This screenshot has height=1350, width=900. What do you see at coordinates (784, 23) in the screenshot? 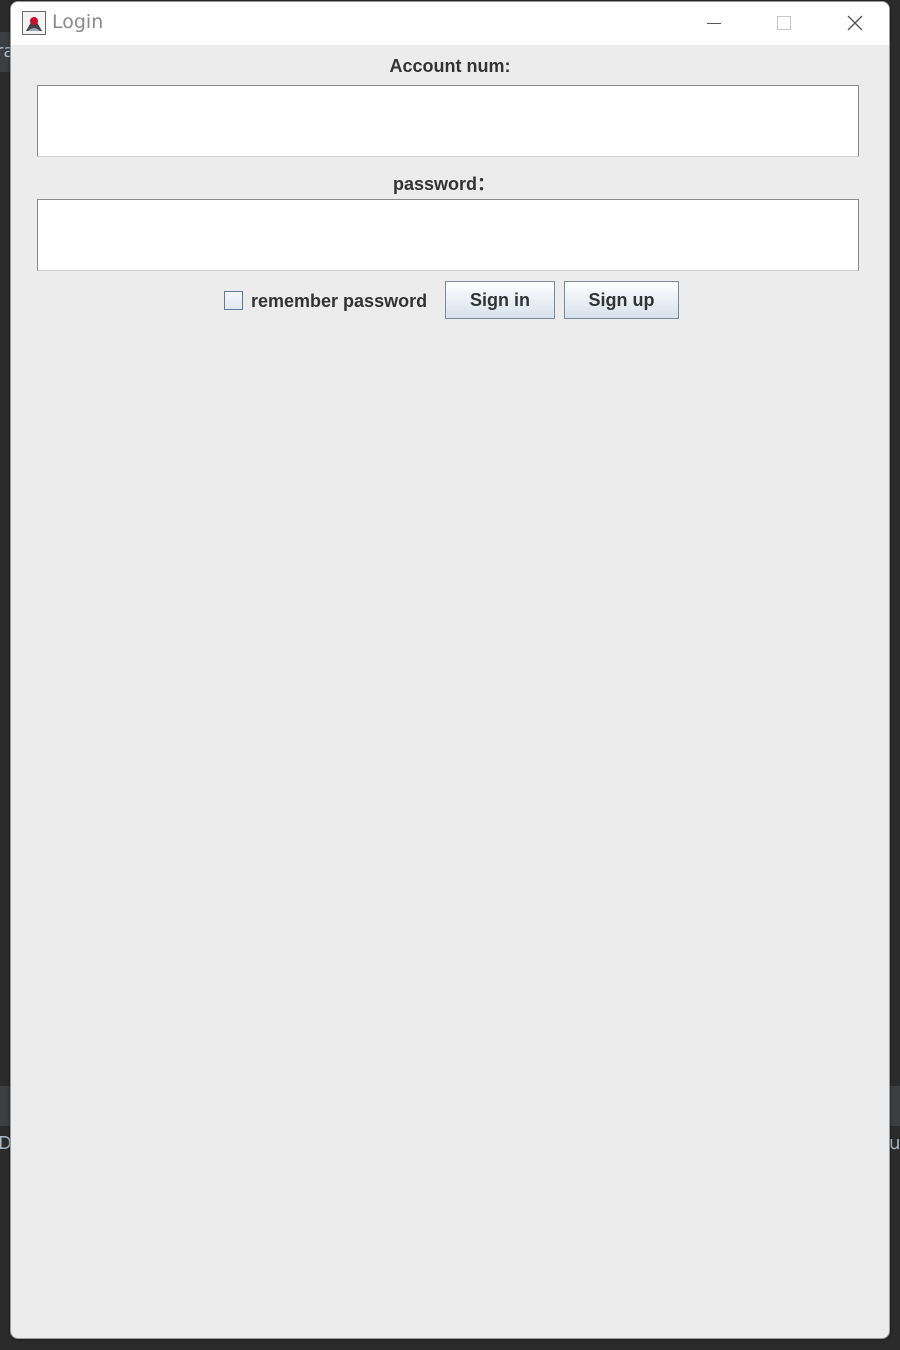
I see `maximize-icon` at bounding box center [784, 23].